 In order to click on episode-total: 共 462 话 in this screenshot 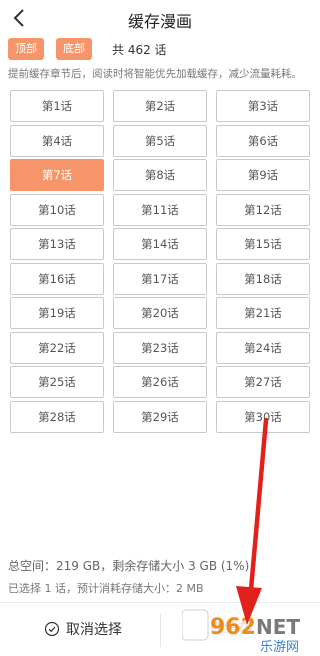, I will do `click(139, 50)`.